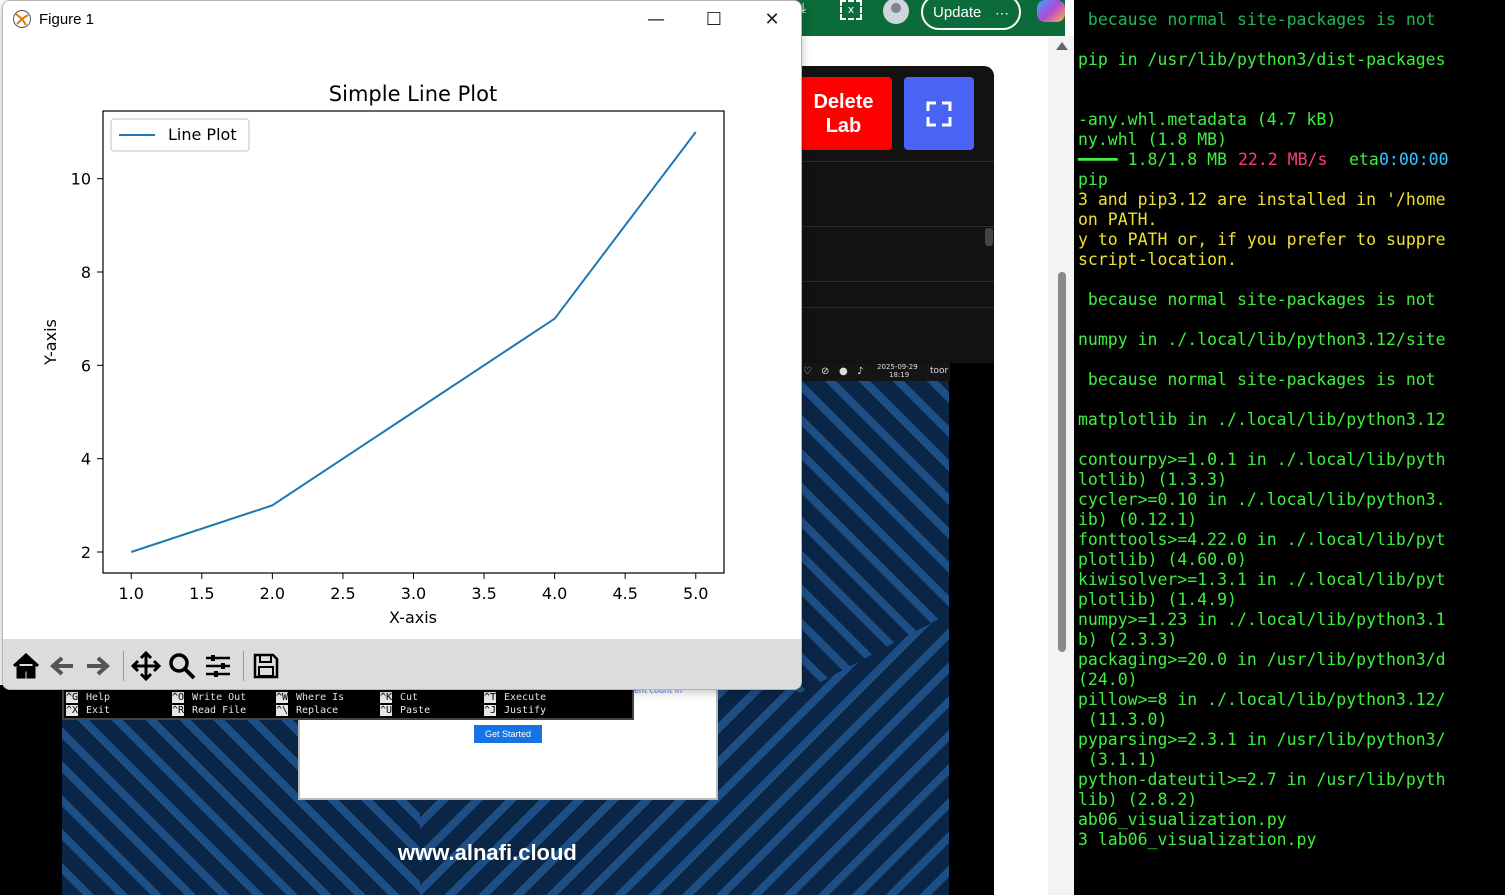 This screenshot has width=1505, height=895. Describe the element at coordinates (997, 15) in the screenshot. I see `more-options-icon: ⋯` at that location.